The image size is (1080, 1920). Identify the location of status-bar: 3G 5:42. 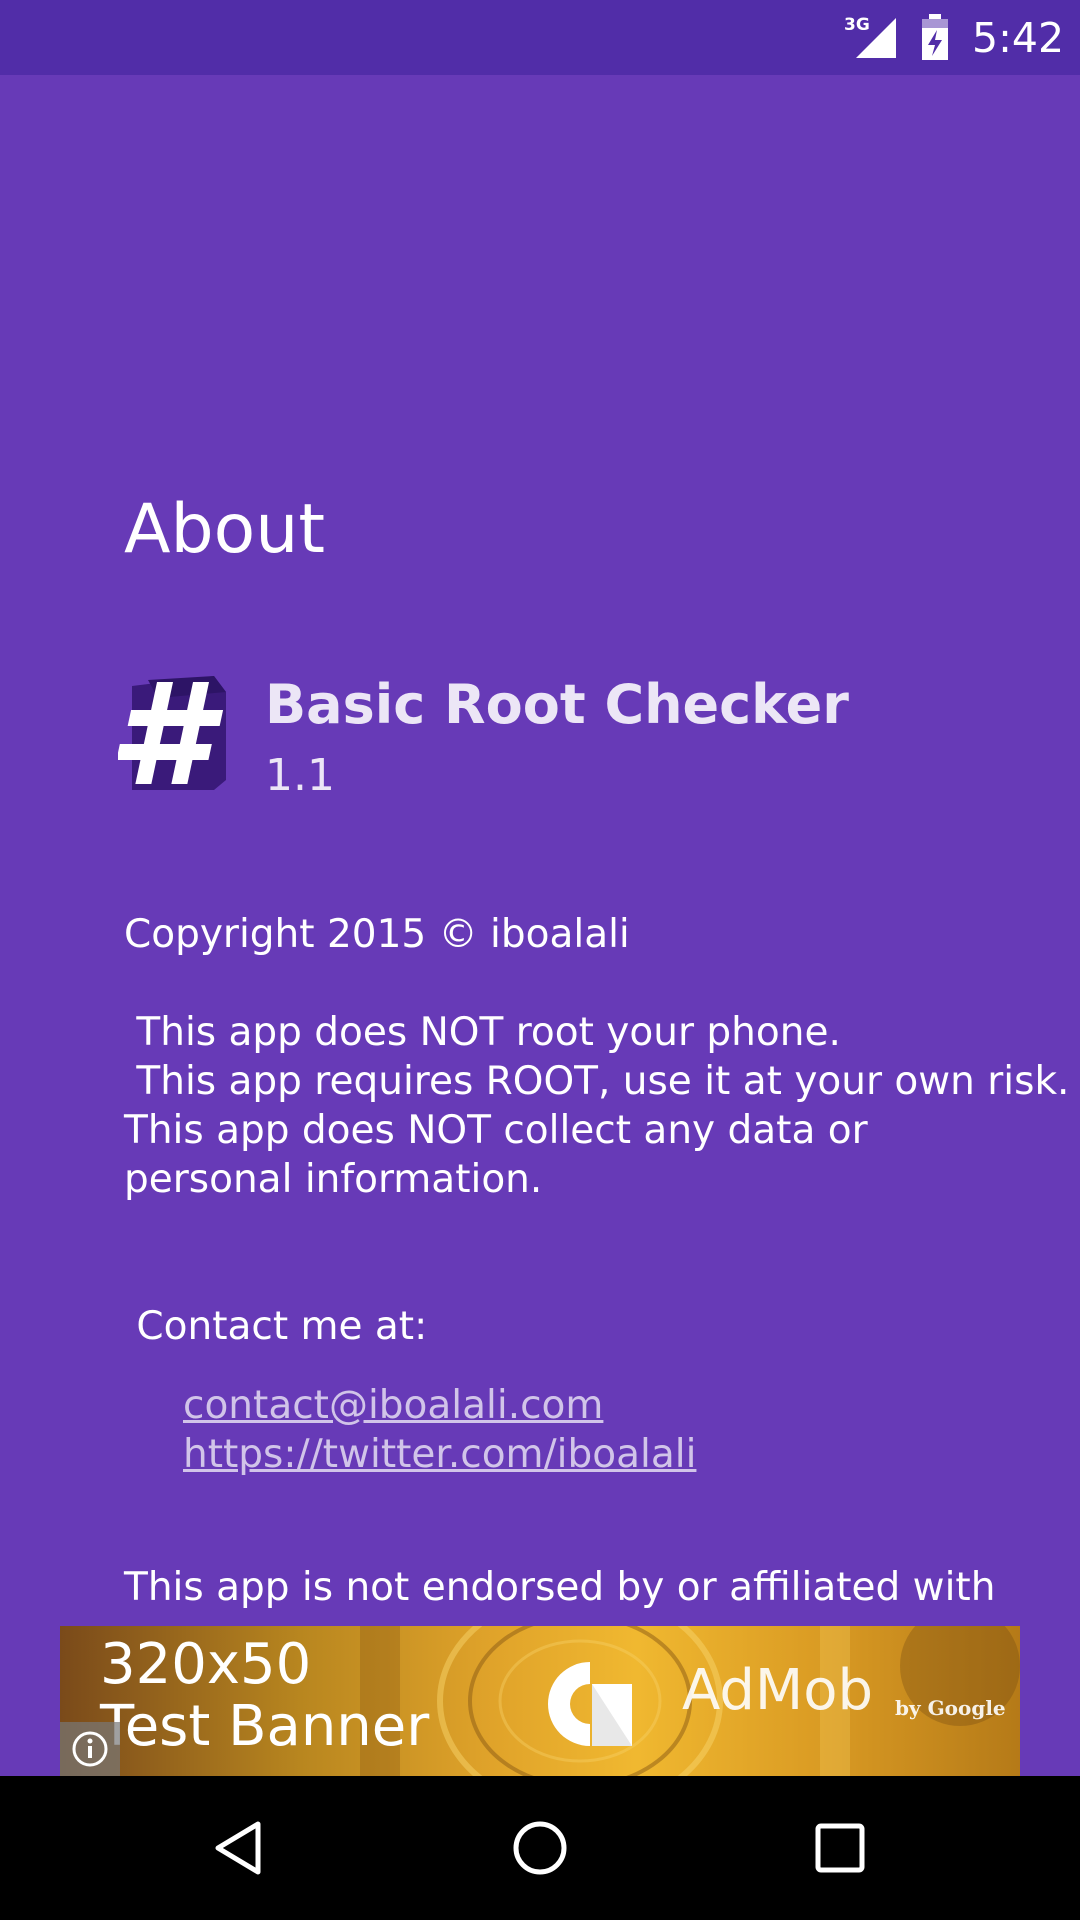
(540, 37).